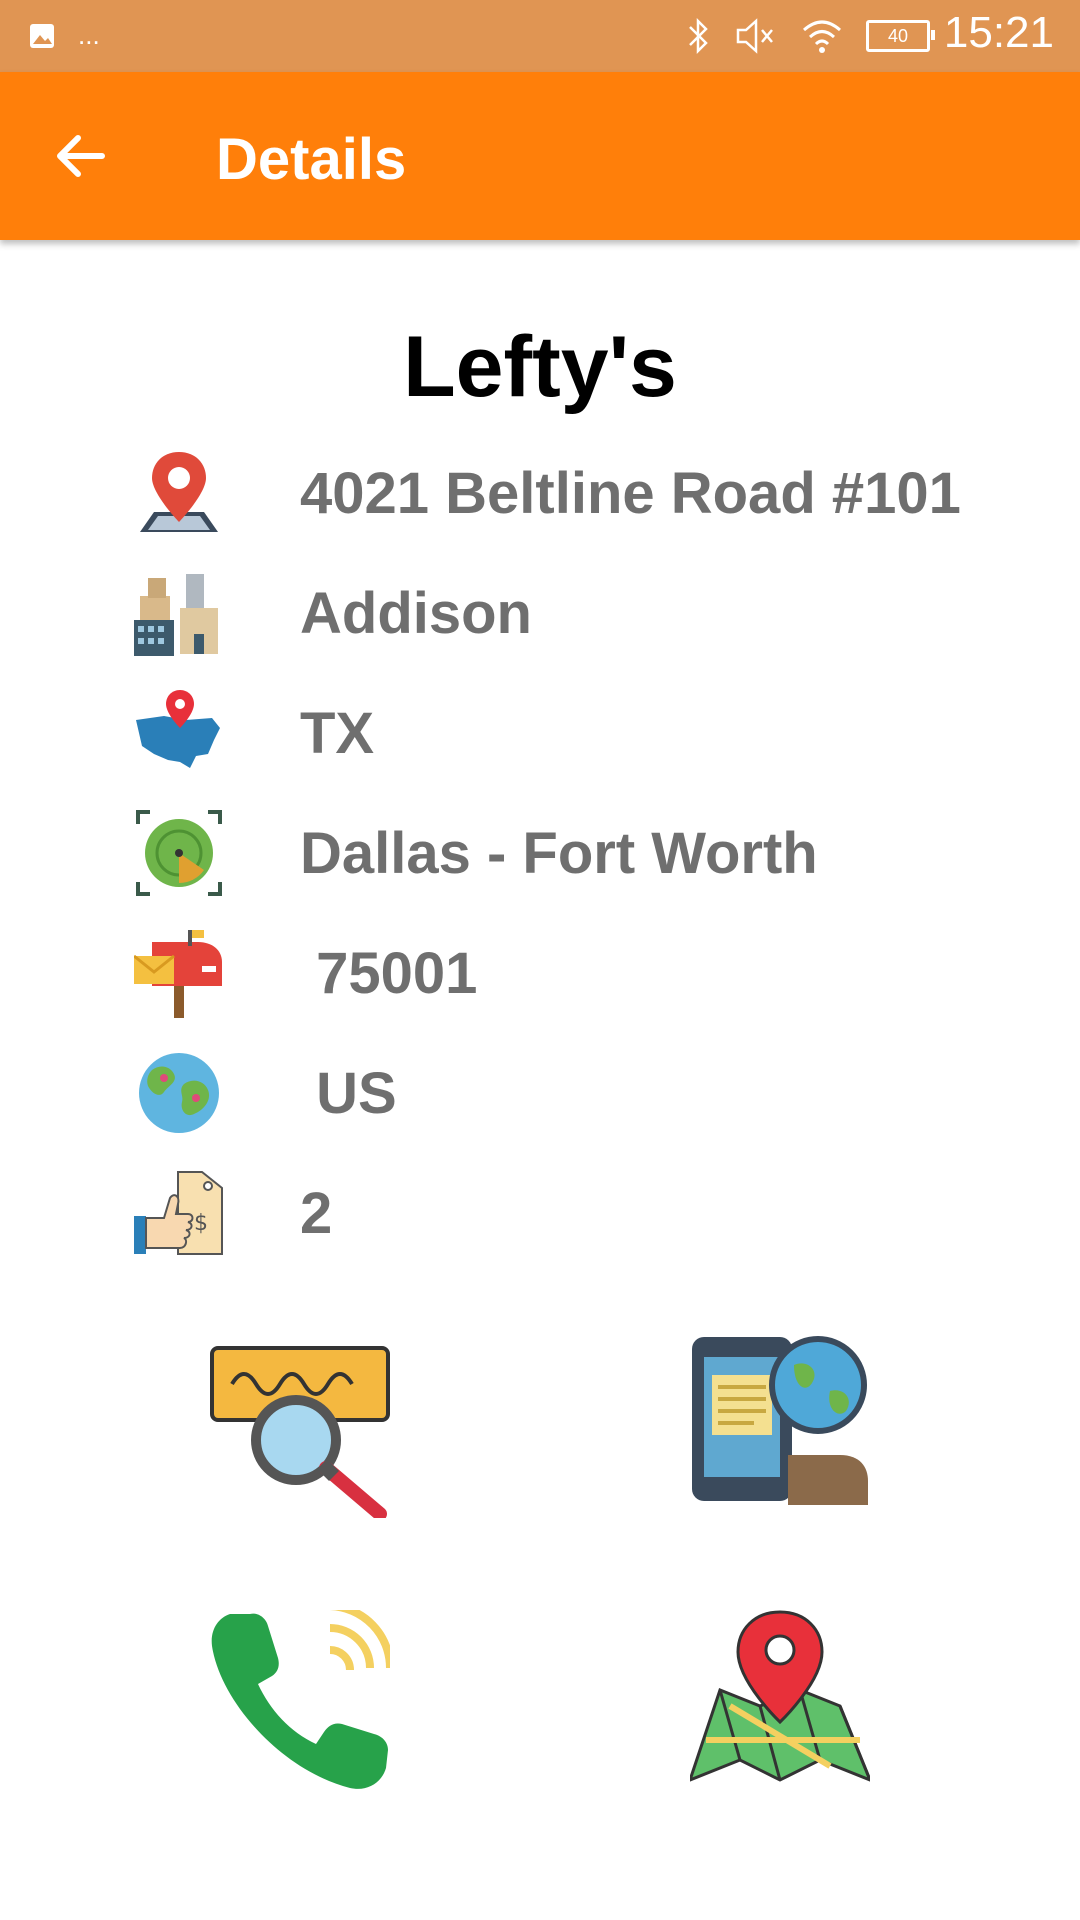  I want to click on price-text: 2, so click(316, 1213).